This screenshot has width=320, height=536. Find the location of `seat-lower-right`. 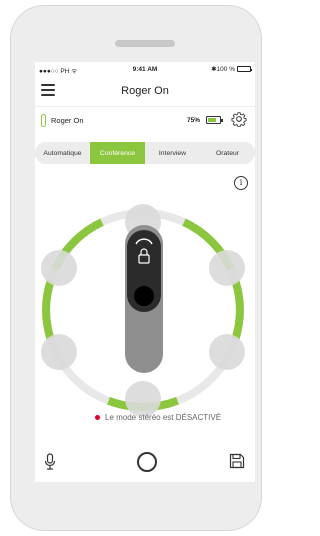

seat-lower-right is located at coordinates (227, 352).